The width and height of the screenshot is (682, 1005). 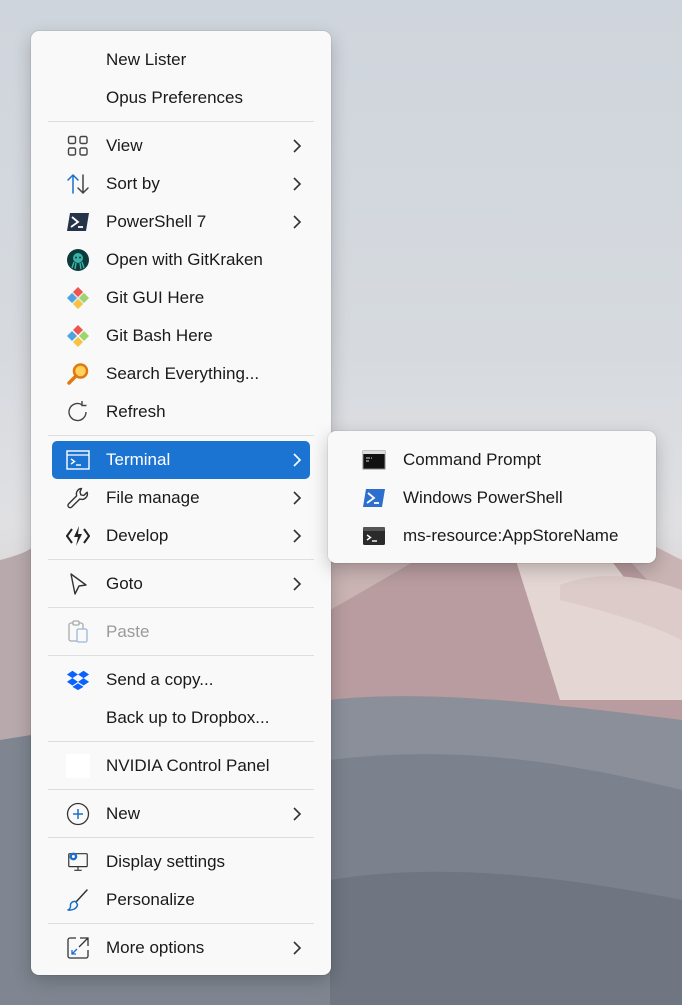 What do you see at coordinates (78, 298) in the screenshot?
I see `git-gui-icon` at bounding box center [78, 298].